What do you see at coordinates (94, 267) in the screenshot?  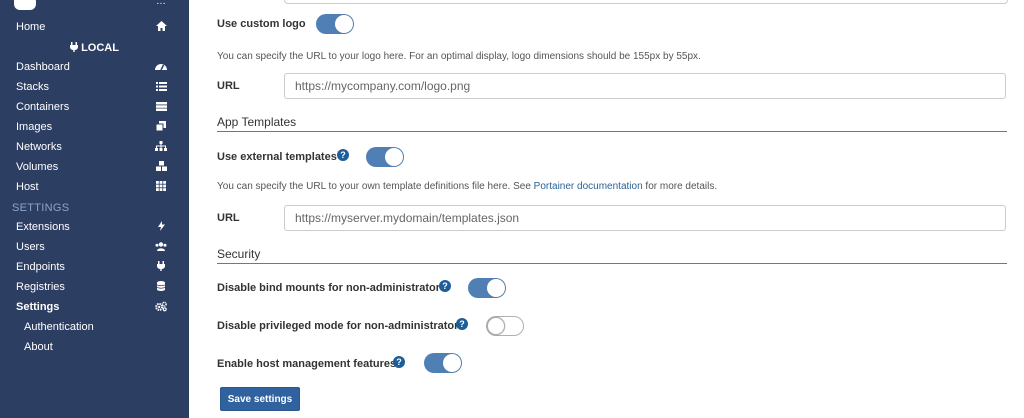 I see `sidebar-item-endpoints: Endpoints` at bounding box center [94, 267].